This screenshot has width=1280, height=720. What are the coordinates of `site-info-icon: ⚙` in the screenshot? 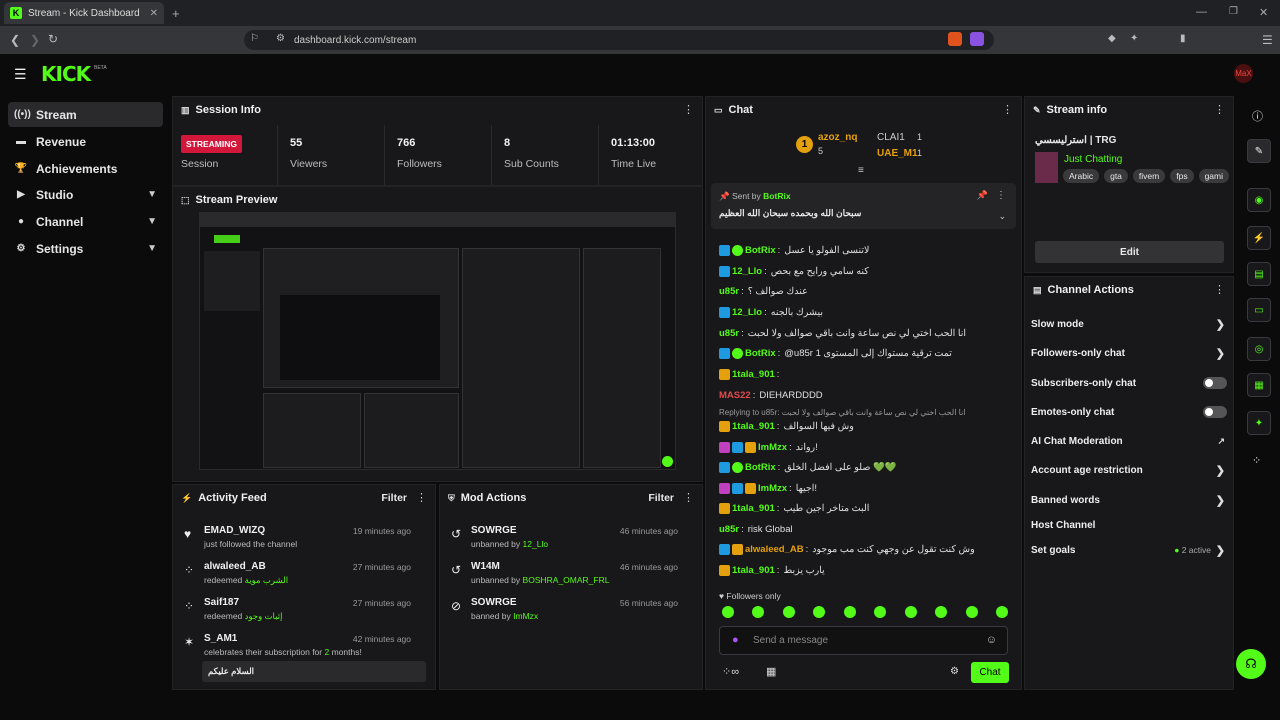 It's located at (280, 38).